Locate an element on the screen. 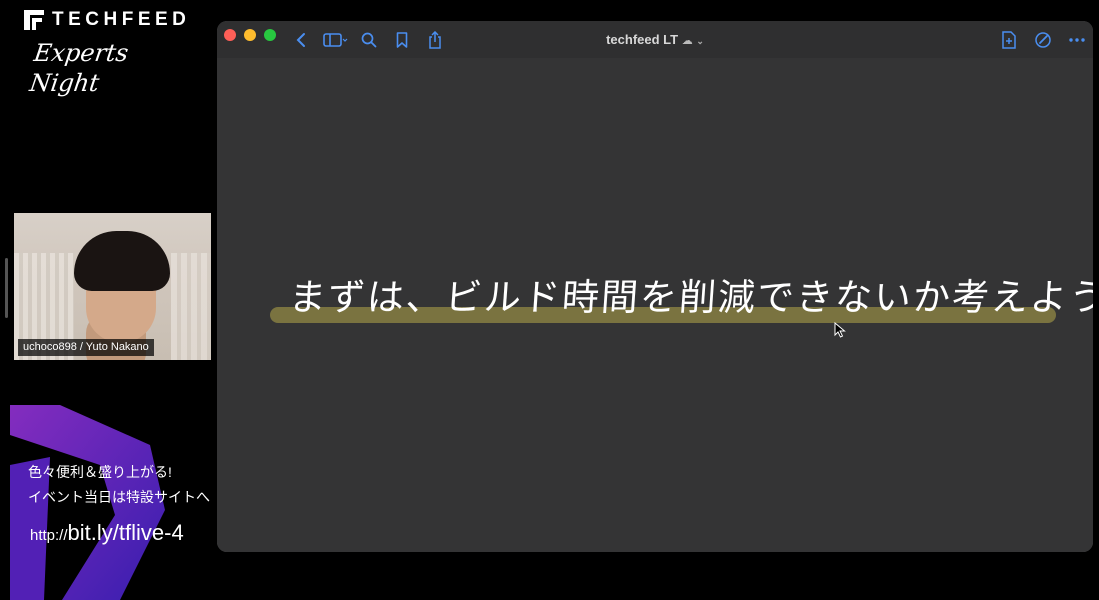  promo-line-2: イベント当日は特設サイトへ is located at coordinates (119, 497).